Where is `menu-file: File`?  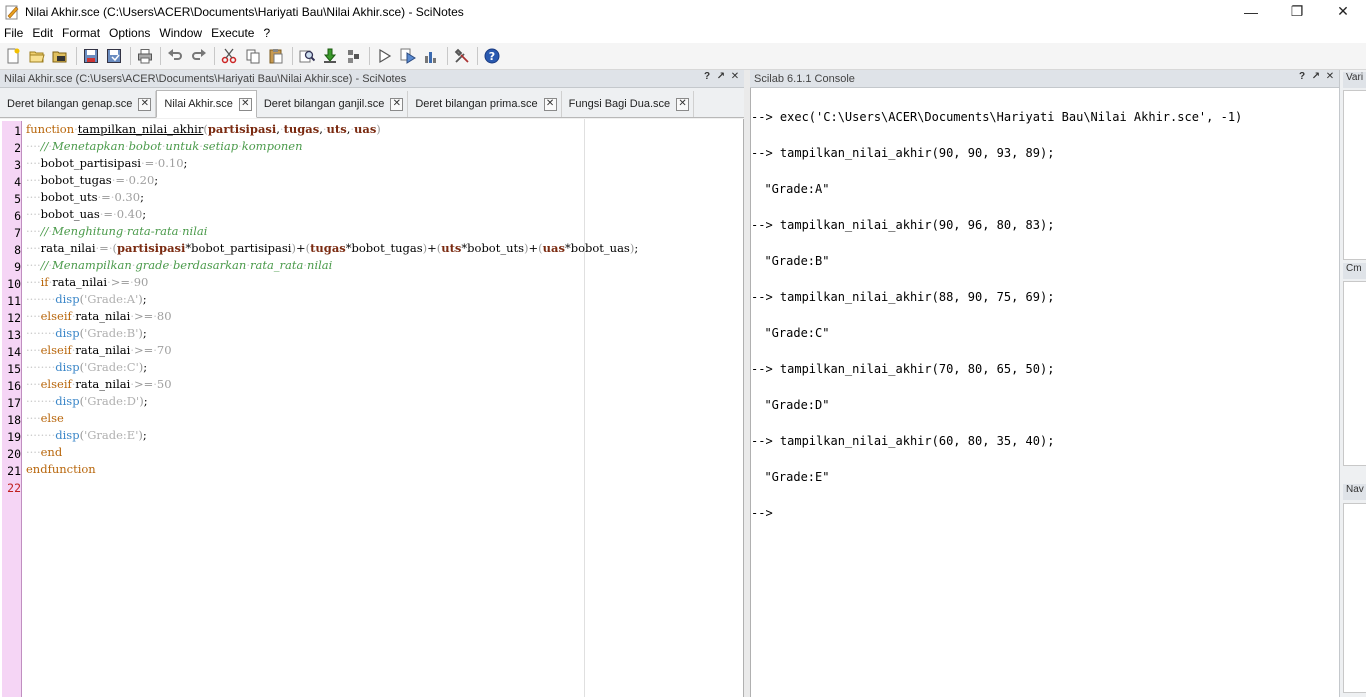 menu-file: File is located at coordinates (13, 33).